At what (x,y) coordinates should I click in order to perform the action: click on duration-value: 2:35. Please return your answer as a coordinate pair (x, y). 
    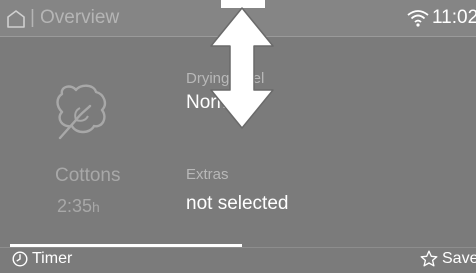
    Looking at the image, I should click on (75, 206).